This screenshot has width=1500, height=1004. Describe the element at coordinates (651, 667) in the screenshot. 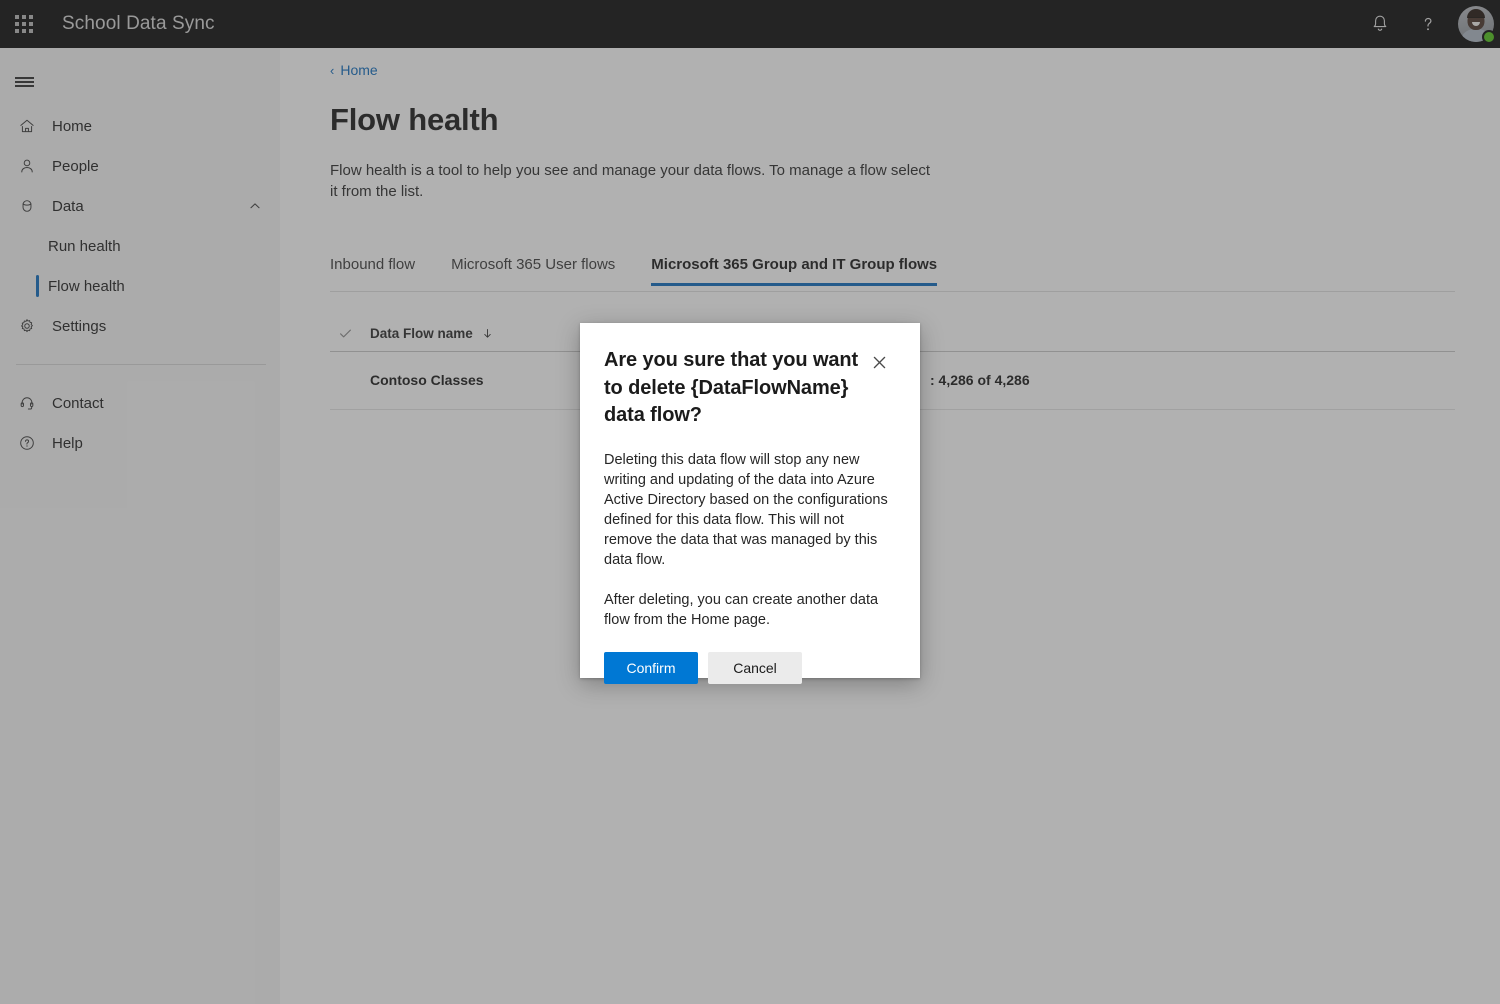

I see `confirm-button: Confirm` at that location.